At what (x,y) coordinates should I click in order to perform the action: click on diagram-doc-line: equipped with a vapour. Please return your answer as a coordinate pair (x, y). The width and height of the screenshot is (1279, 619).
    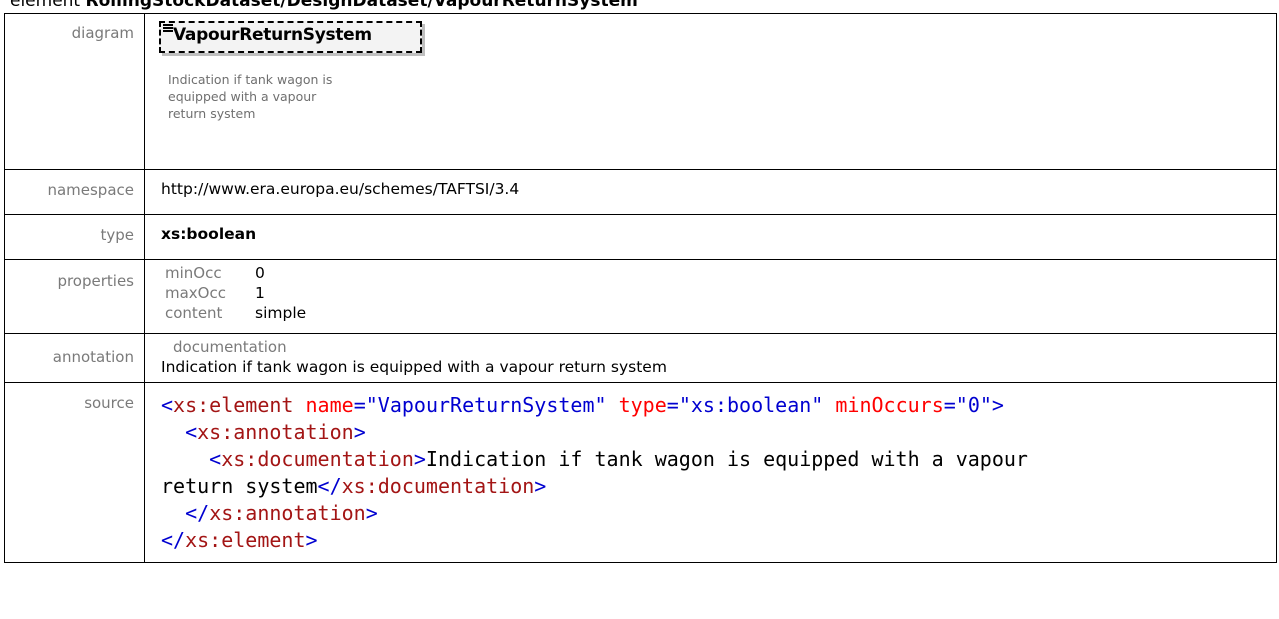
    Looking at the image, I should click on (242, 96).